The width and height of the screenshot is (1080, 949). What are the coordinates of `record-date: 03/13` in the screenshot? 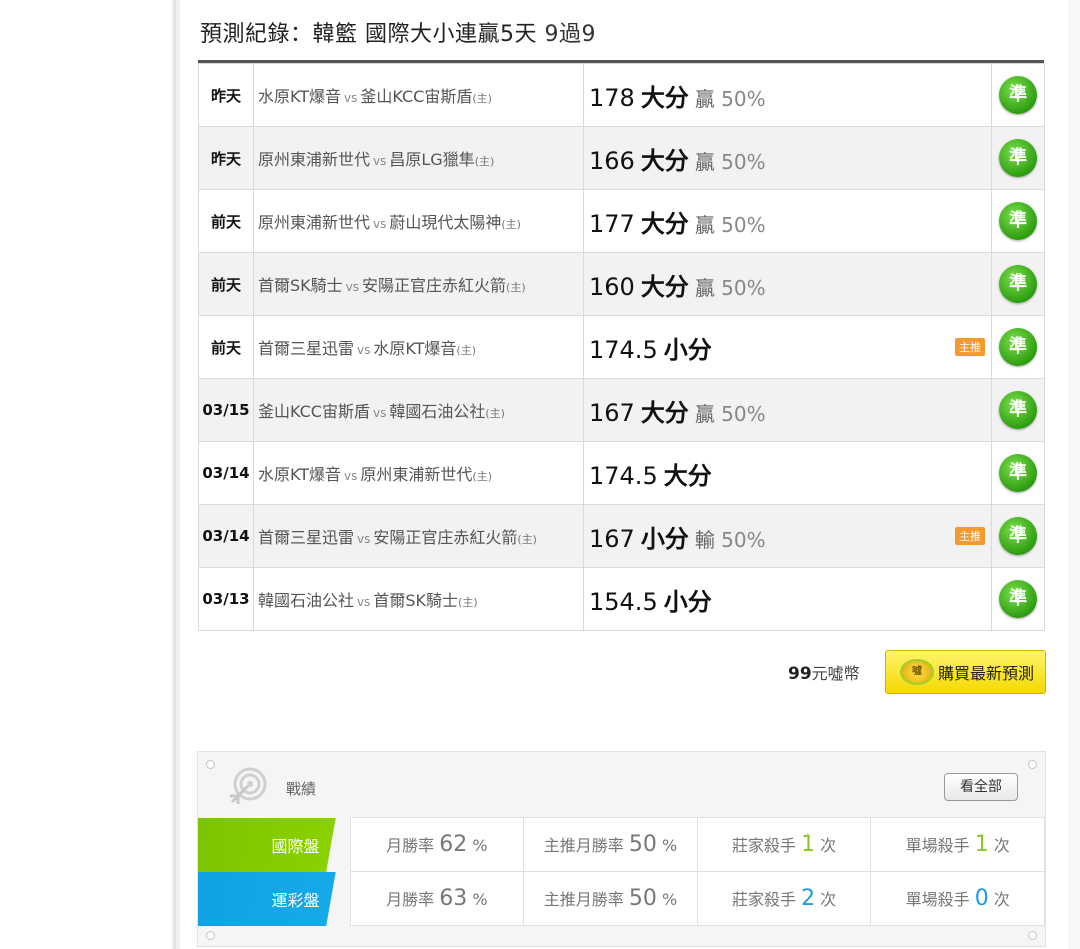 It's located at (226, 599).